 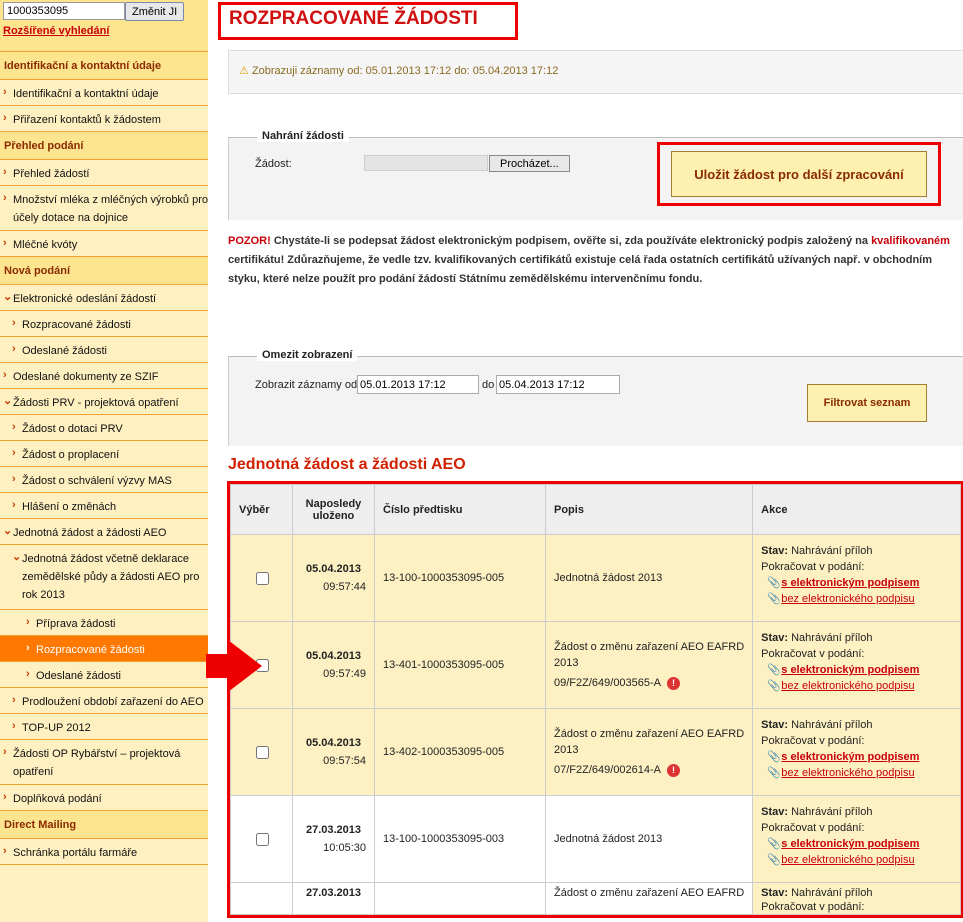 I want to click on sidebar-item: › Přiřazení kontaktů k žádostem, so click(x=104, y=119).